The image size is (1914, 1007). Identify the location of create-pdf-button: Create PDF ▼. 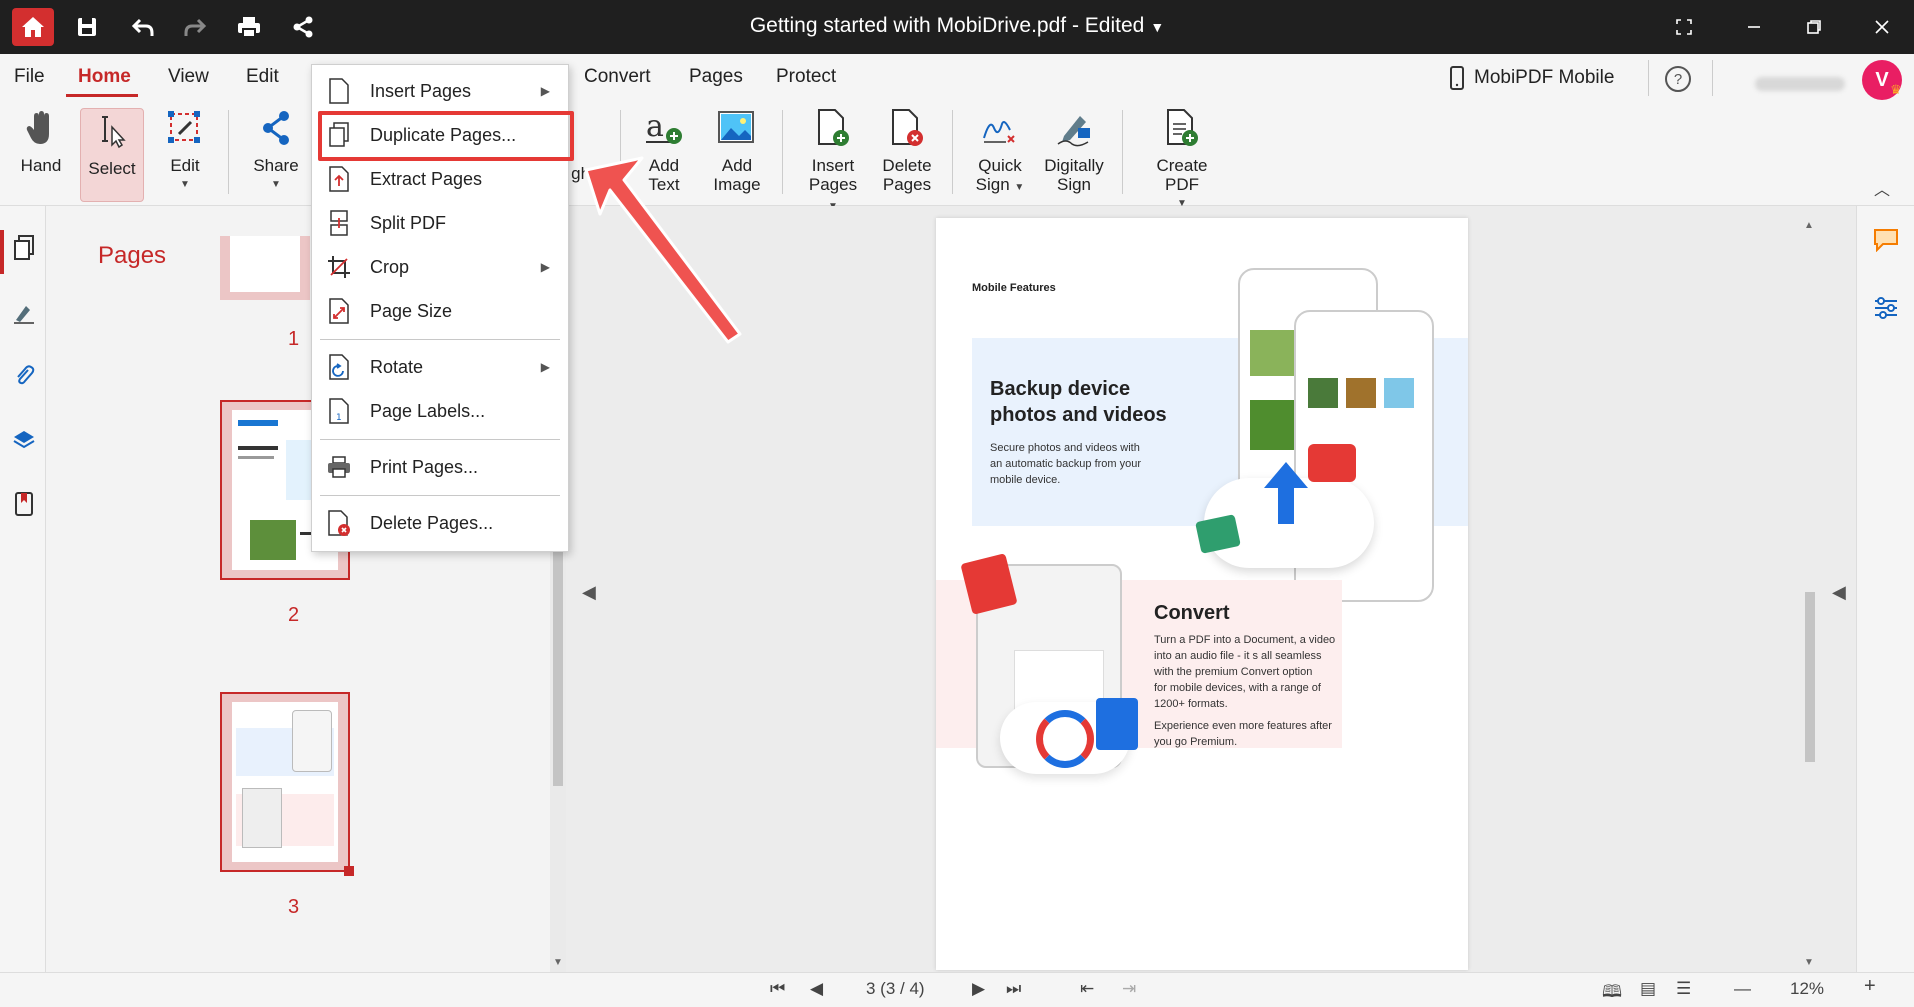
(1182, 159).